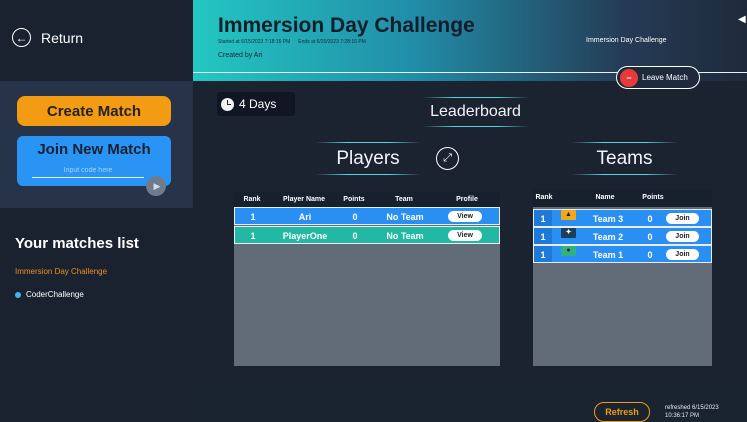 Image resolution: width=747 pixels, height=422 pixels. What do you see at coordinates (665, 77) in the screenshot?
I see `leave-match-label: Leave Match` at bounding box center [665, 77].